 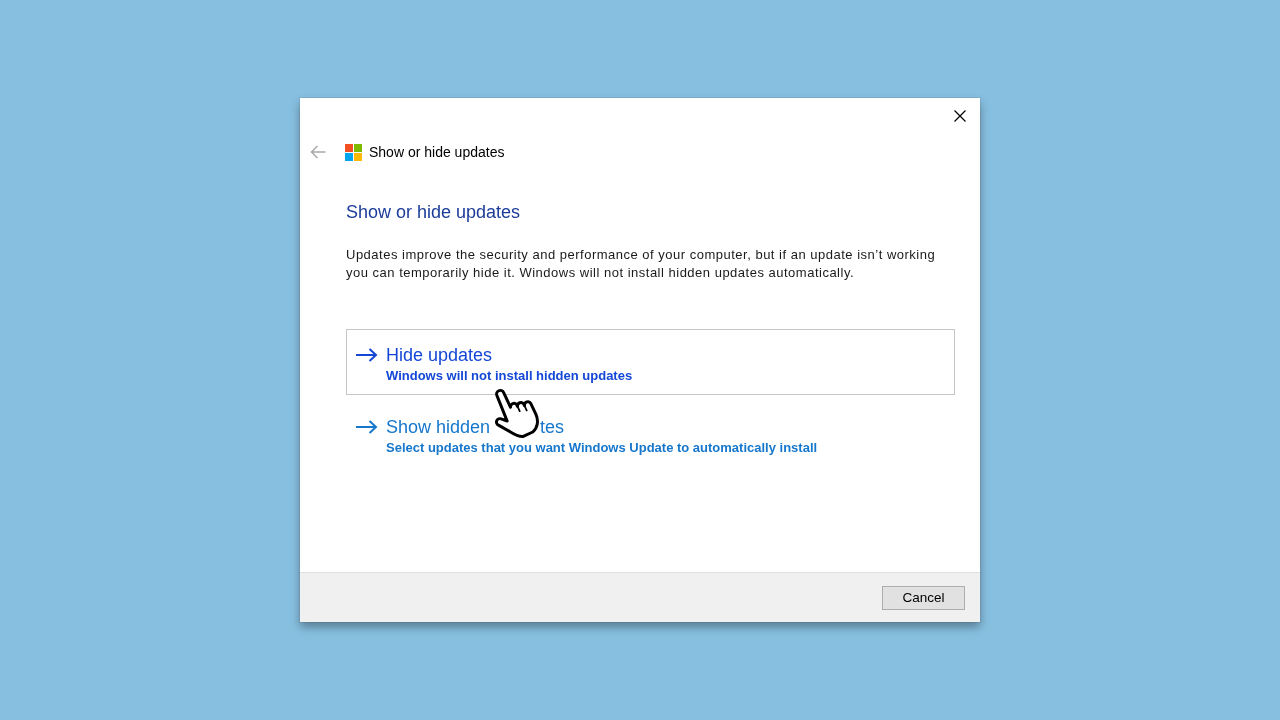 What do you see at coordinates (650, 362) in the screenshot?
I see `command-link: Hide updates Windows will not install hidden updates` at bounding box center [650, 362].